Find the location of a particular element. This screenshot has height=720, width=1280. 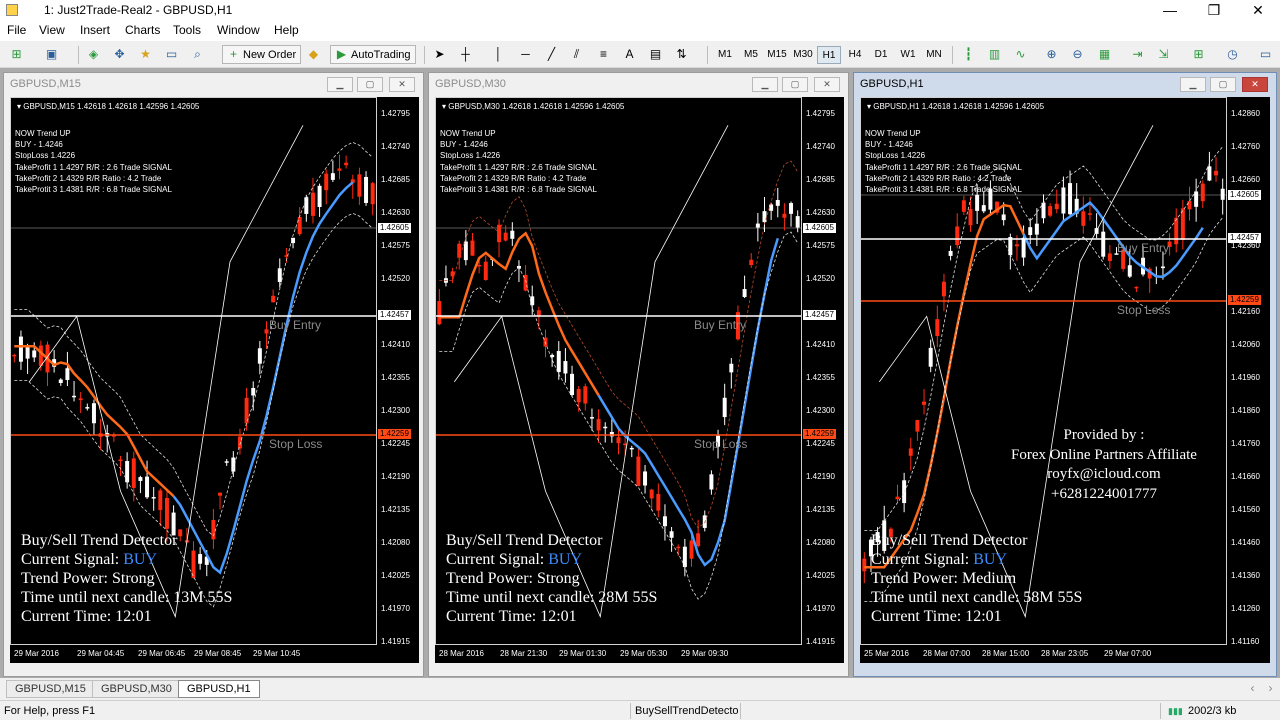

indicators-icon: ⊞ is located at coordinates (1198, 54).